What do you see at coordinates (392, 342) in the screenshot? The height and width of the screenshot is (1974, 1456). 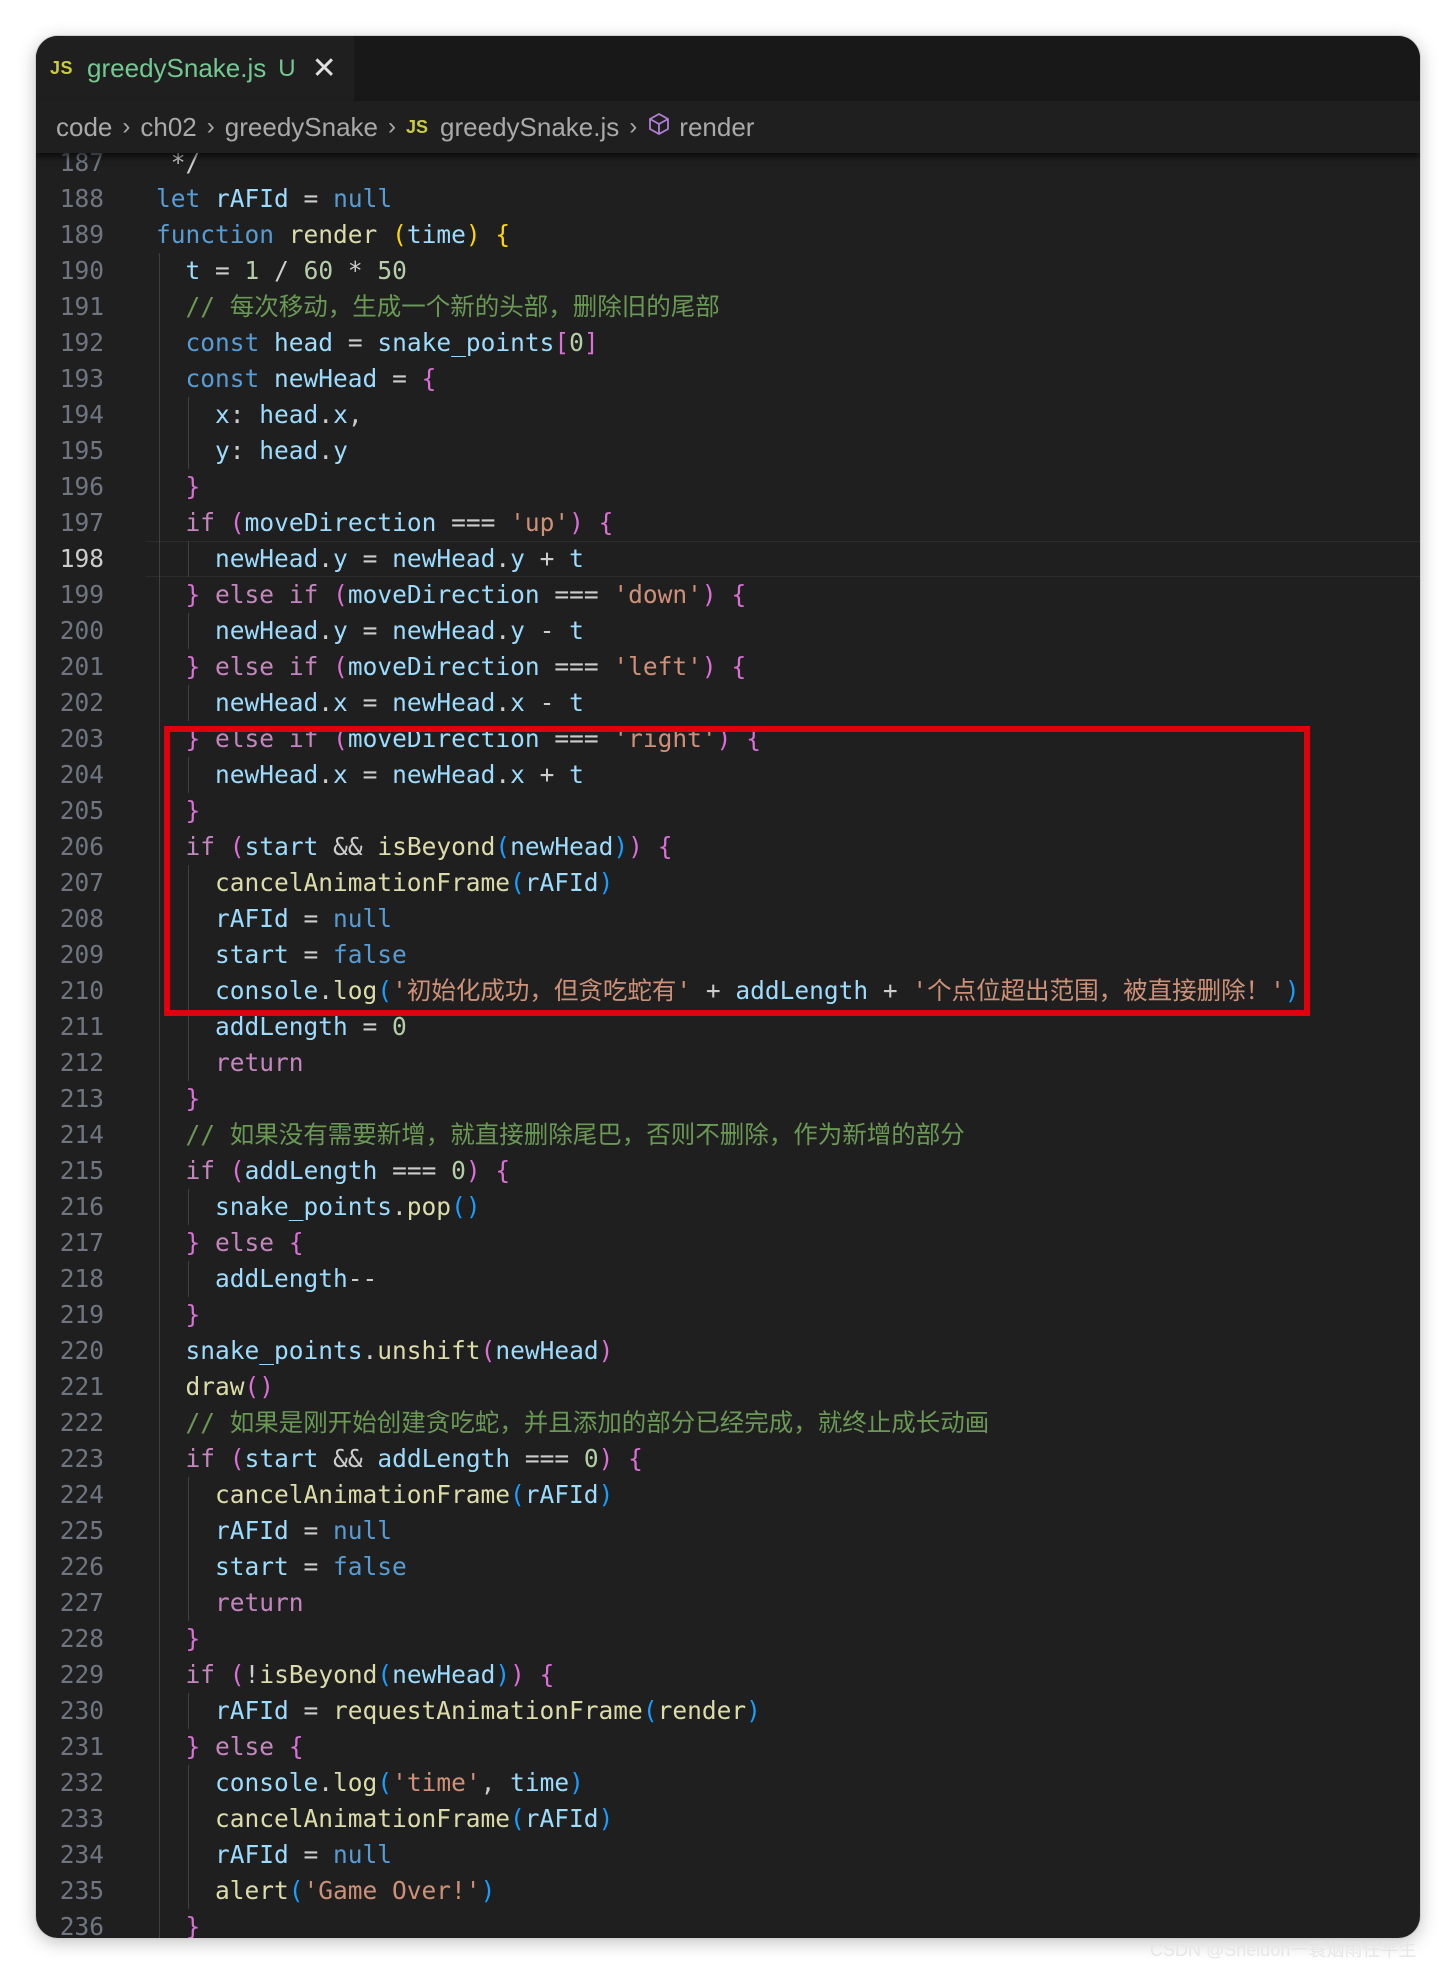 I see `code-text: const head = snake_points[0]` at bounding box center [392, 342].